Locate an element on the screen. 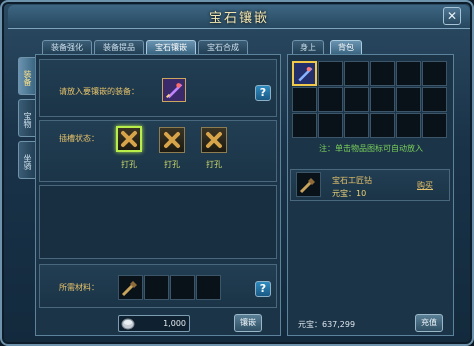  slot-state-section is located at coordinates (158, 151).